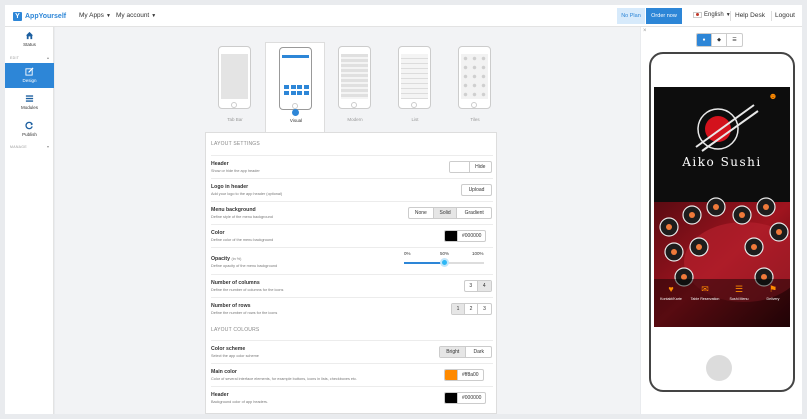  Describe the element at coordinates (476, 190) in the screenshot. I see `upload-button: Upload` at that location.